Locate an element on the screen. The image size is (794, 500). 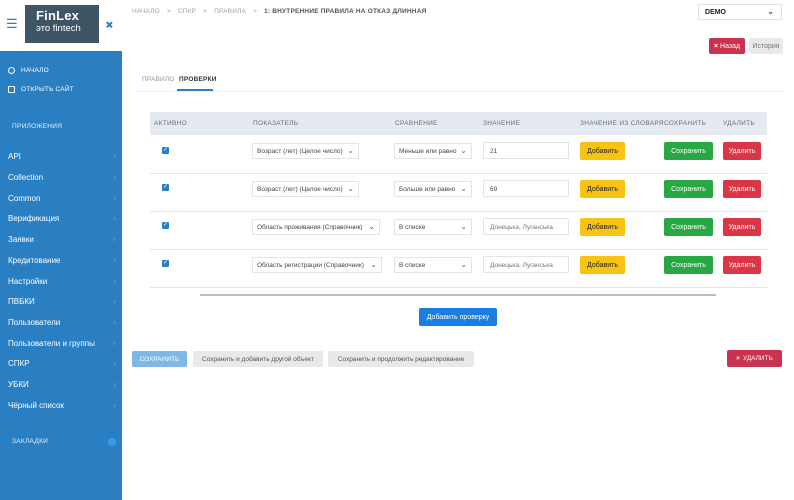
sidebar-item-common: Common › is located at coordinates (62, 198).